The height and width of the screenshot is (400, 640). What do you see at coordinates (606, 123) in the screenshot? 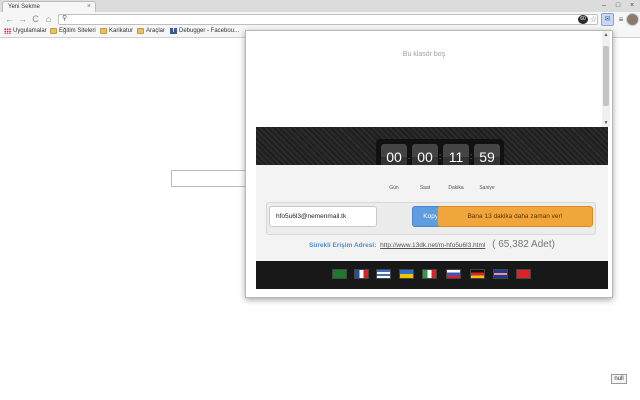
I see `scroll-down-icon: ▼` at bounding box center [606, 123].